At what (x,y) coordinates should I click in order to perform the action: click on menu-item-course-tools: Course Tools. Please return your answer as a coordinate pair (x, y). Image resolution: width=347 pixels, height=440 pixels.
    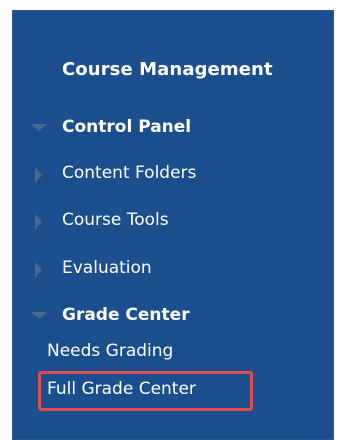
    Looking at the image, I should click on (173, 222).